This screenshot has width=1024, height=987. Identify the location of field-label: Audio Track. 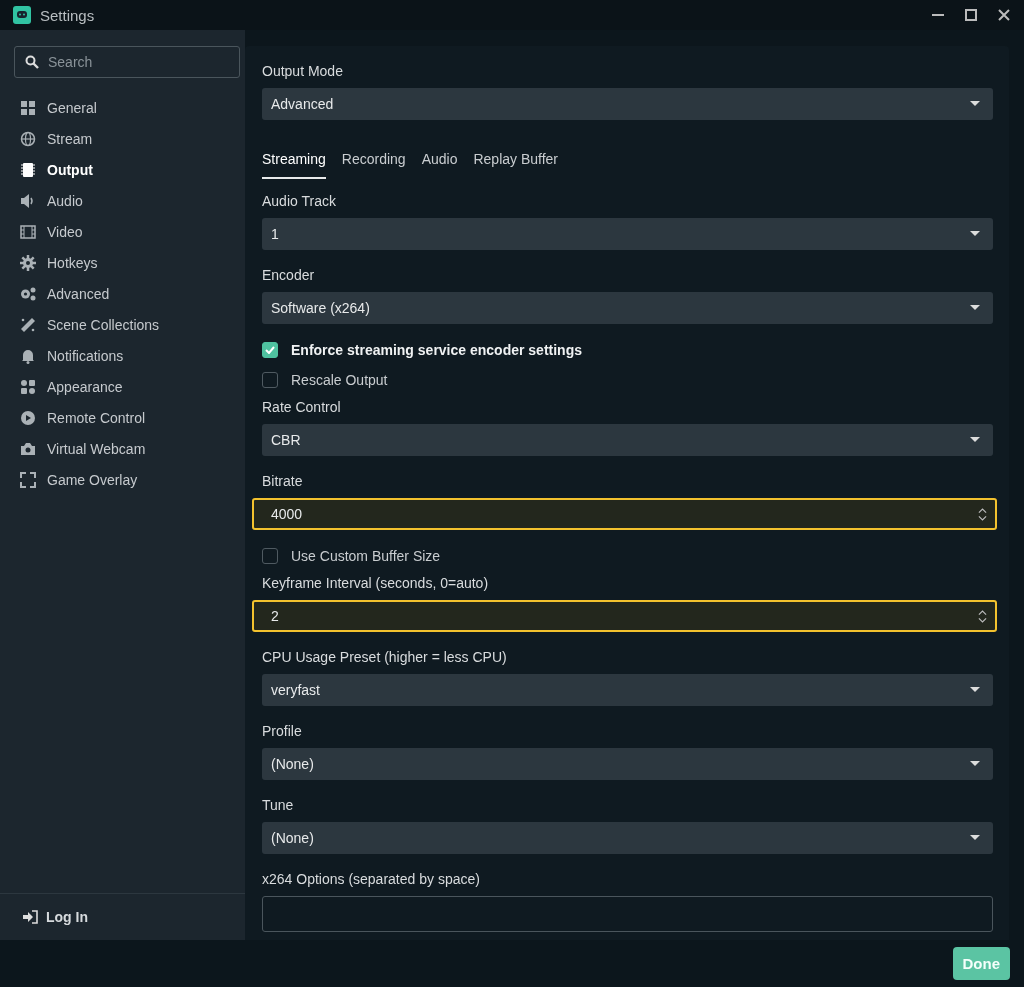
(299, 201).